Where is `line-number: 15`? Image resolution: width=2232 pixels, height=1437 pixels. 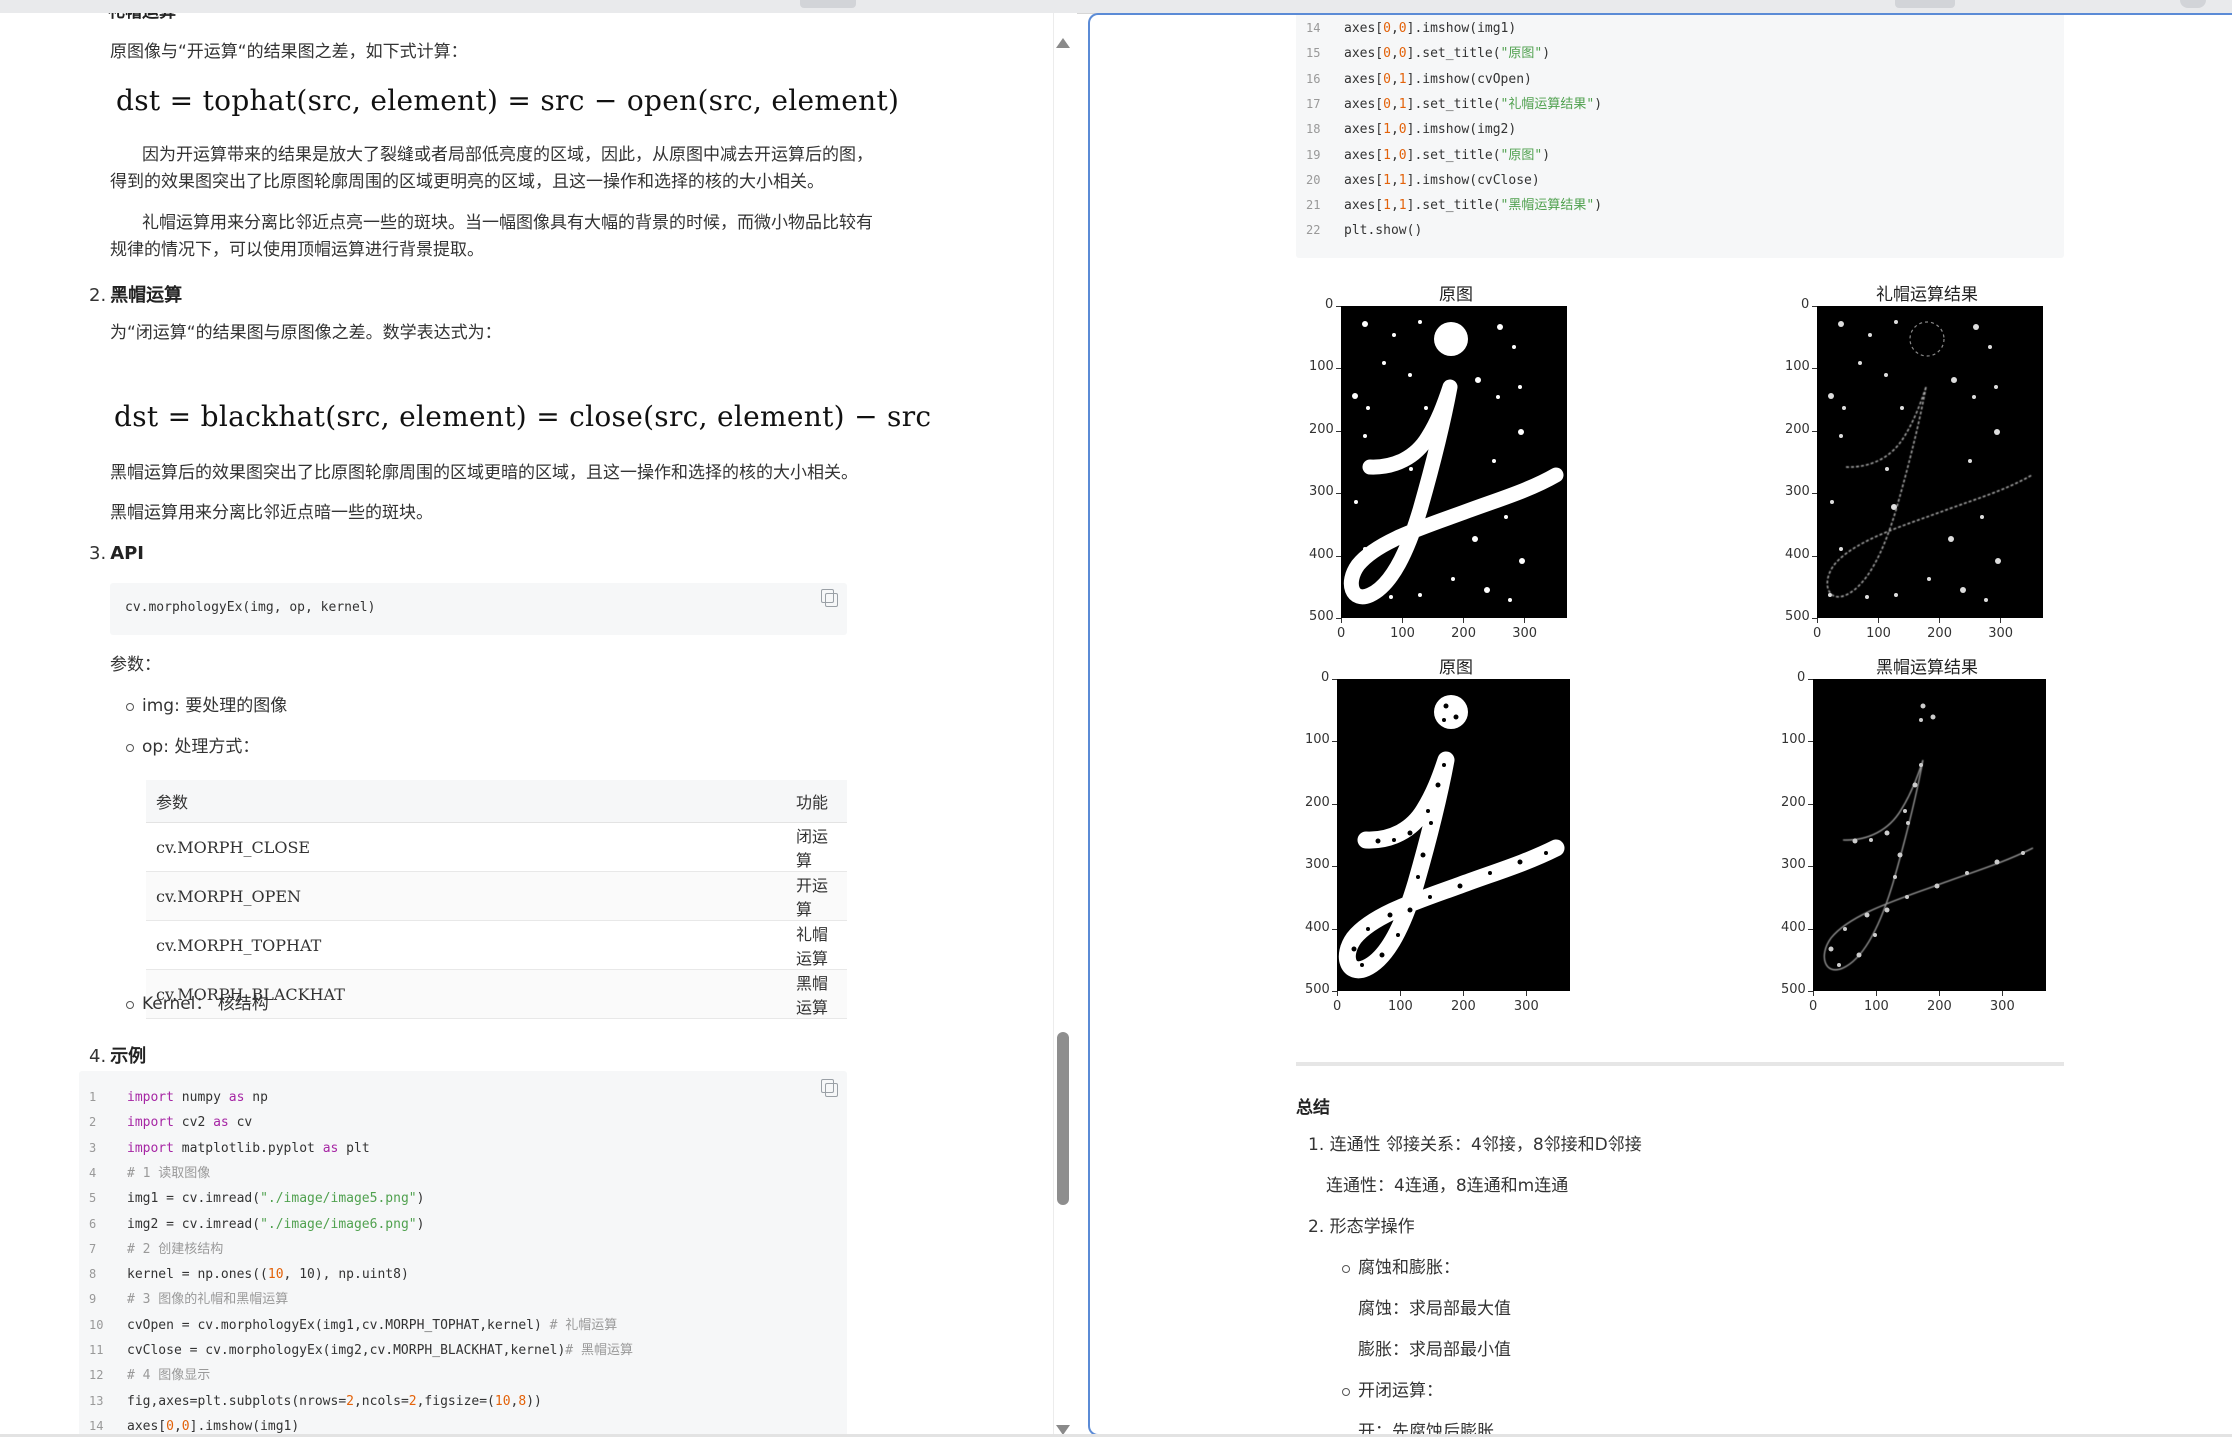 line-number: 15 is located at coordinates (1313, 53).